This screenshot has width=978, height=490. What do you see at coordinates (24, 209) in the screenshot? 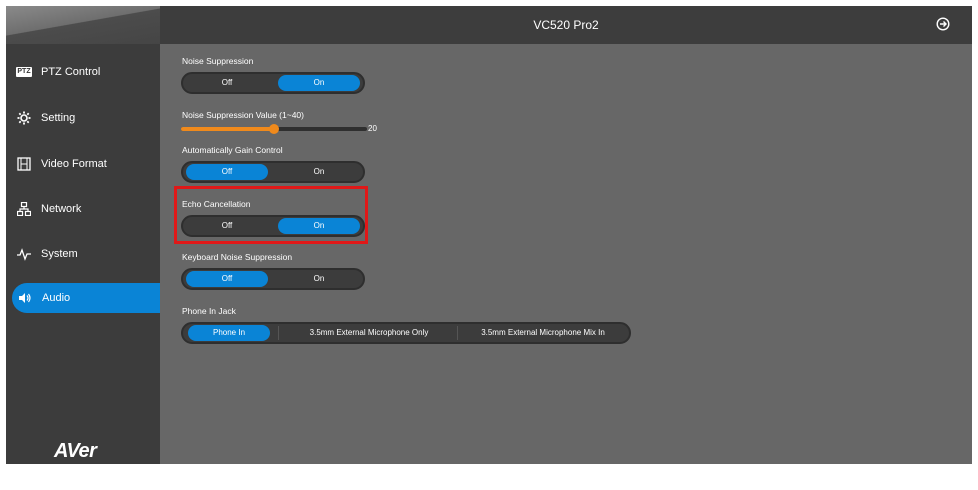
I see `network-icon` at bounding box center [24, 209].